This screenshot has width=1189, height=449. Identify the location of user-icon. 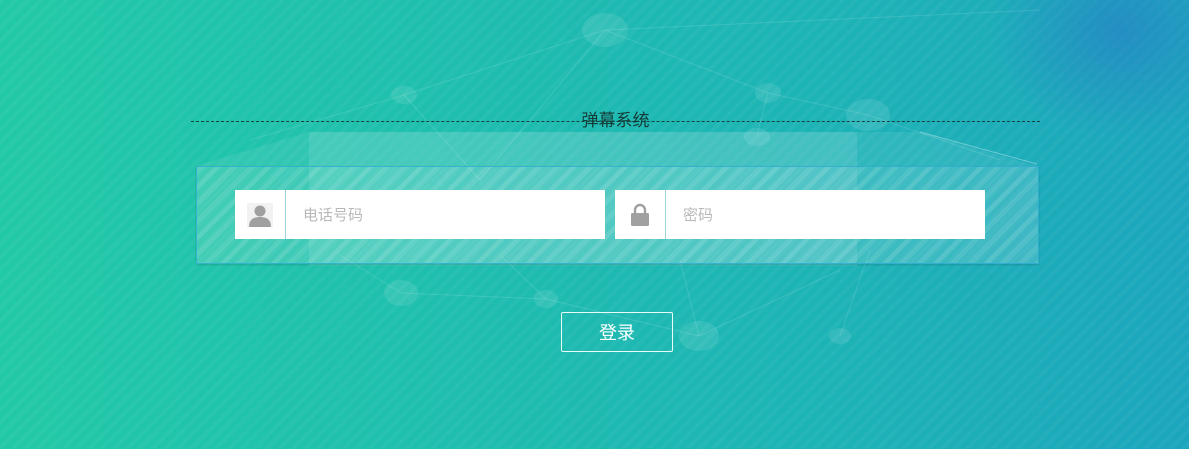
(260, 214).